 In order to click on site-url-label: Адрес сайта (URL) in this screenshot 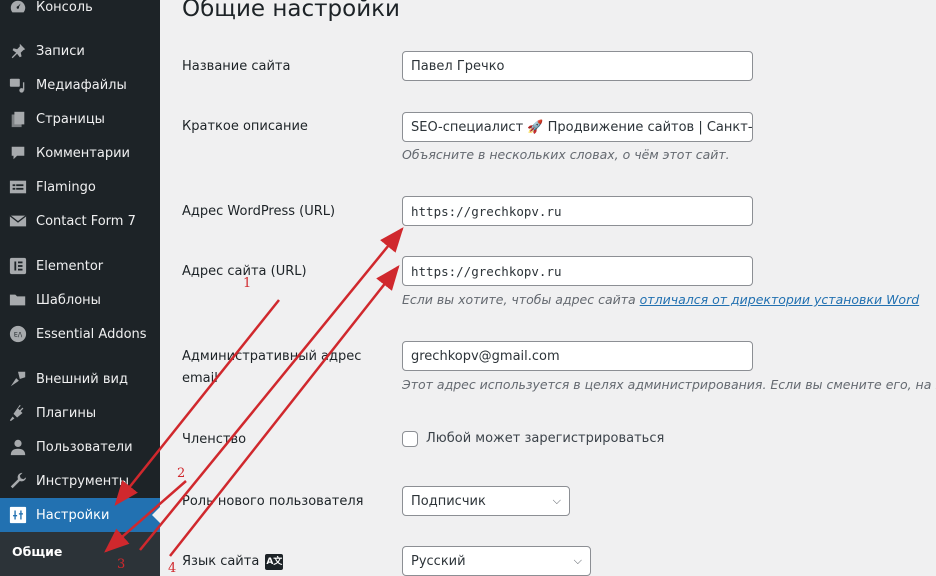, I will do `click(244, 271)`.